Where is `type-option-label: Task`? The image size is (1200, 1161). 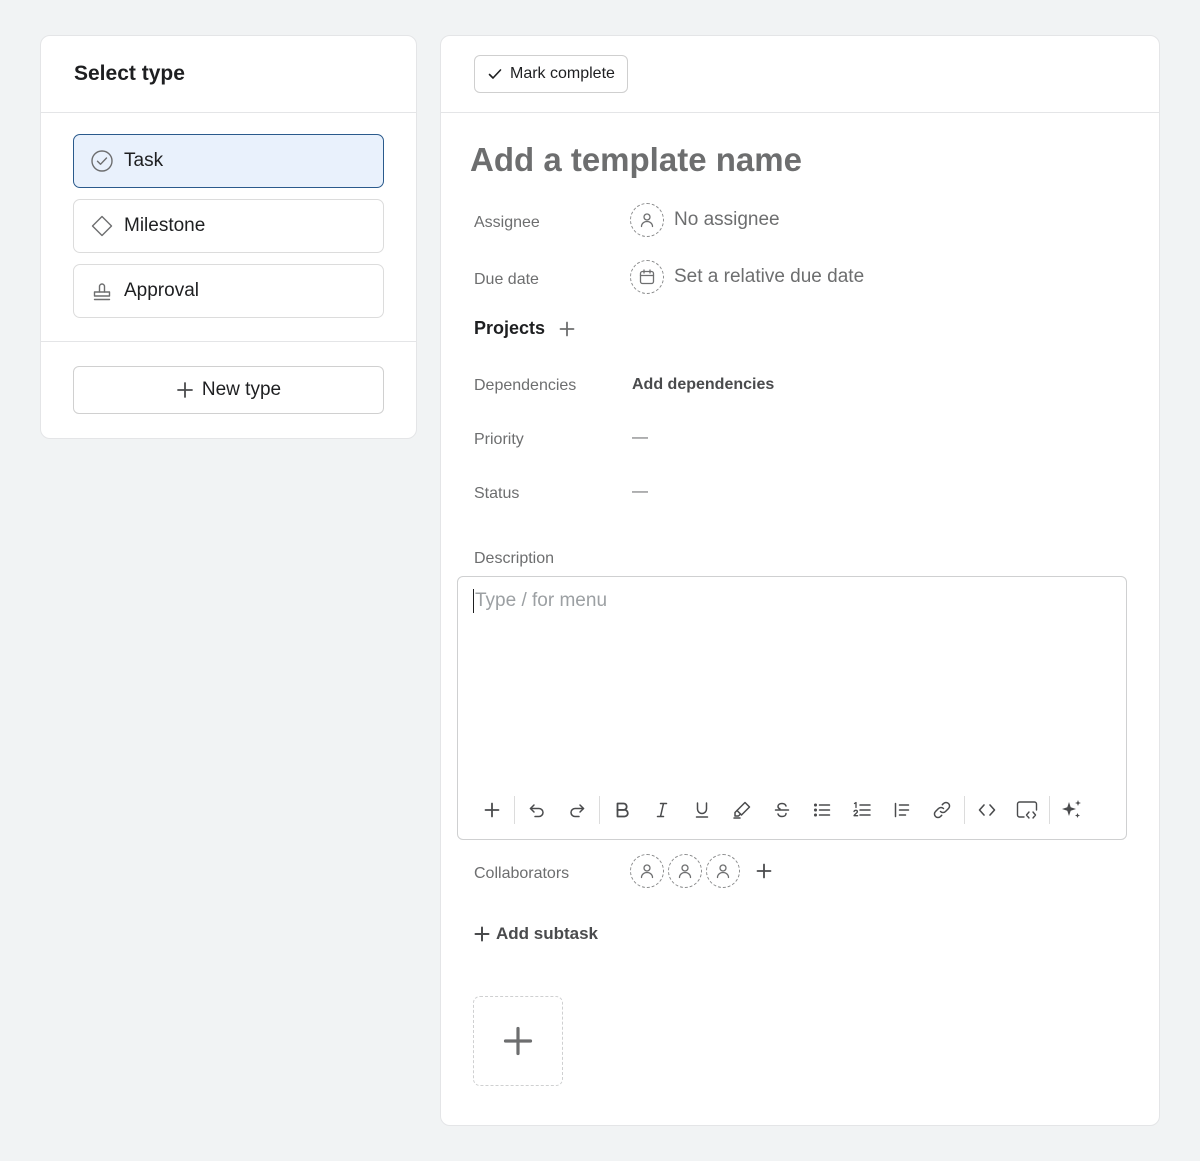
type-option-label: Task is located at coordinates (144, 160).